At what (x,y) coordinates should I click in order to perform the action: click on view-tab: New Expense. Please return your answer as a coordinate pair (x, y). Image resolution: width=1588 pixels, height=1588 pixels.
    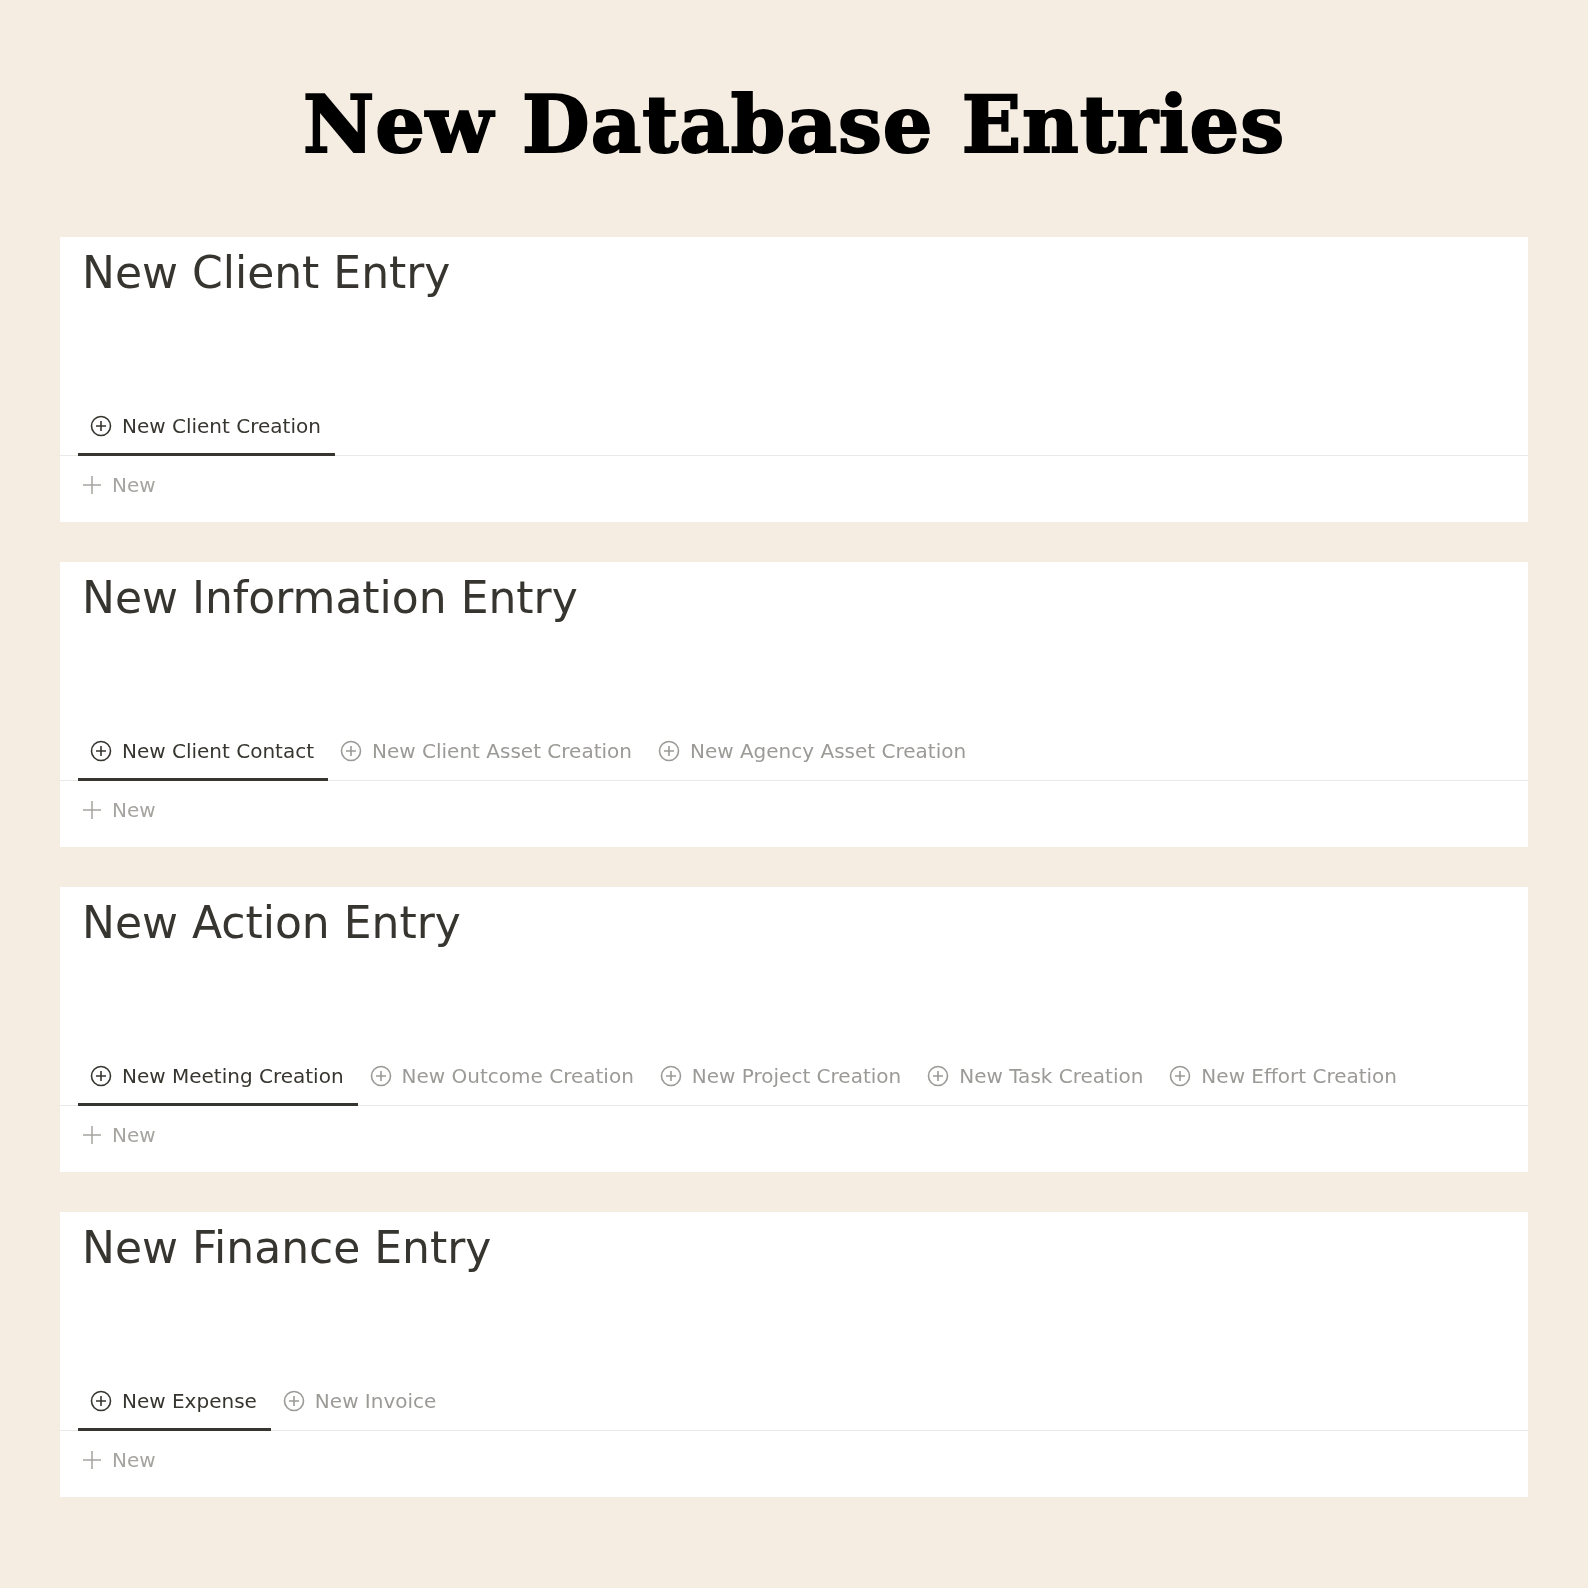
    Looking at the image, I should click on (174, 1403).